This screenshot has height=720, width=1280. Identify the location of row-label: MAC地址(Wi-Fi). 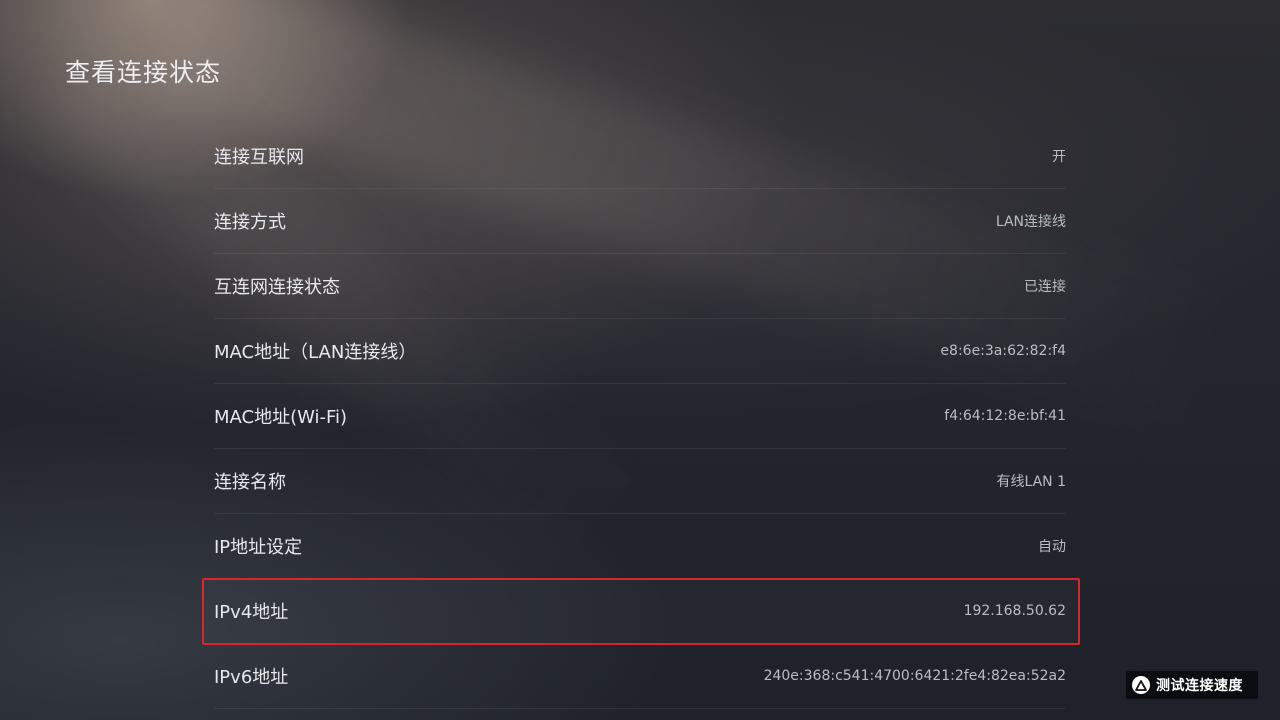
(281, 417).